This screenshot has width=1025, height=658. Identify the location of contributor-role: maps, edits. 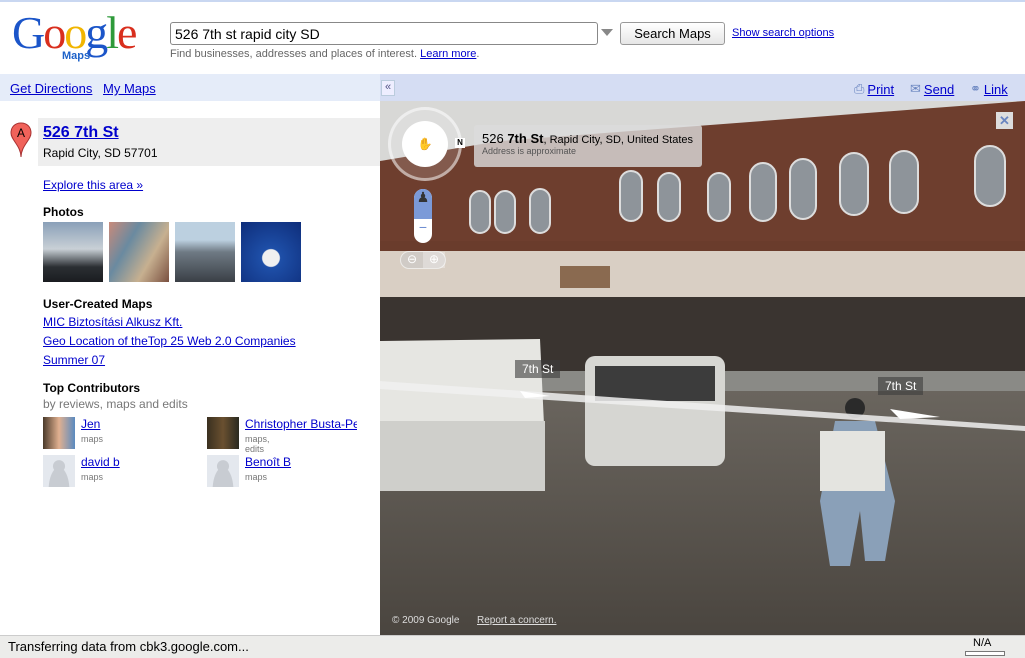
(257, 444).